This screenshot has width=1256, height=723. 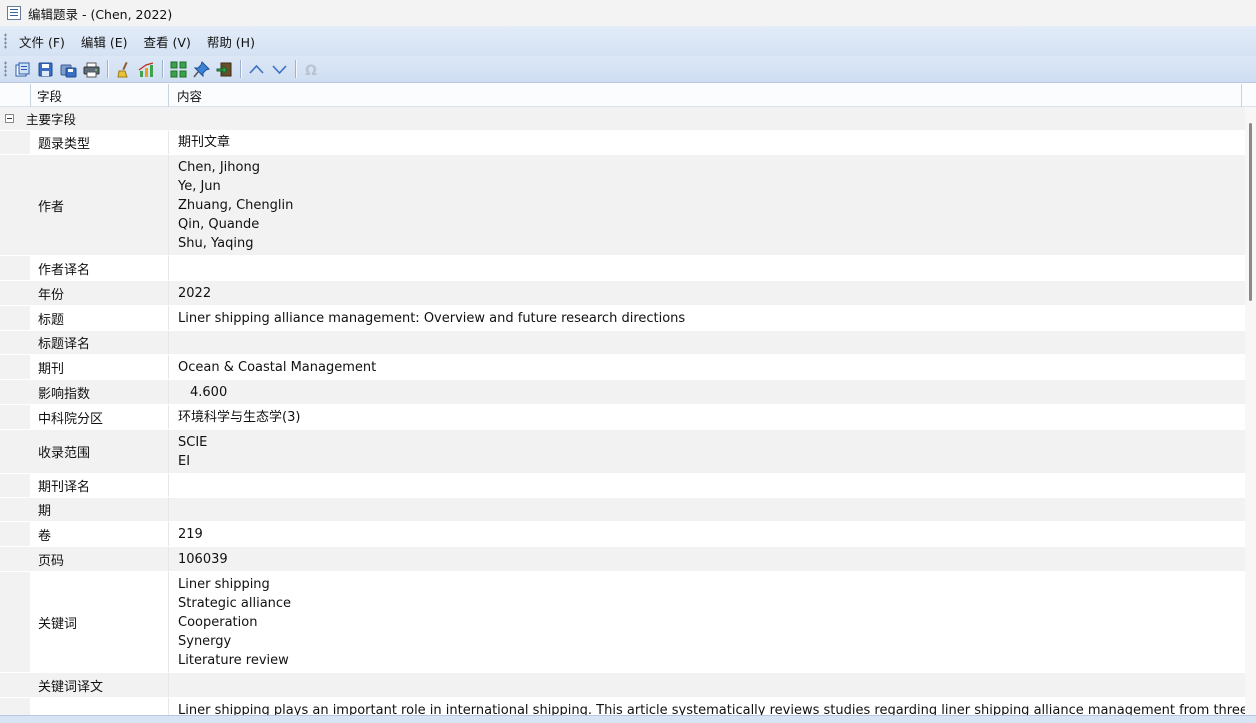 I want to click on field-row-volume: 卷 219, so click(x=622, y=534).